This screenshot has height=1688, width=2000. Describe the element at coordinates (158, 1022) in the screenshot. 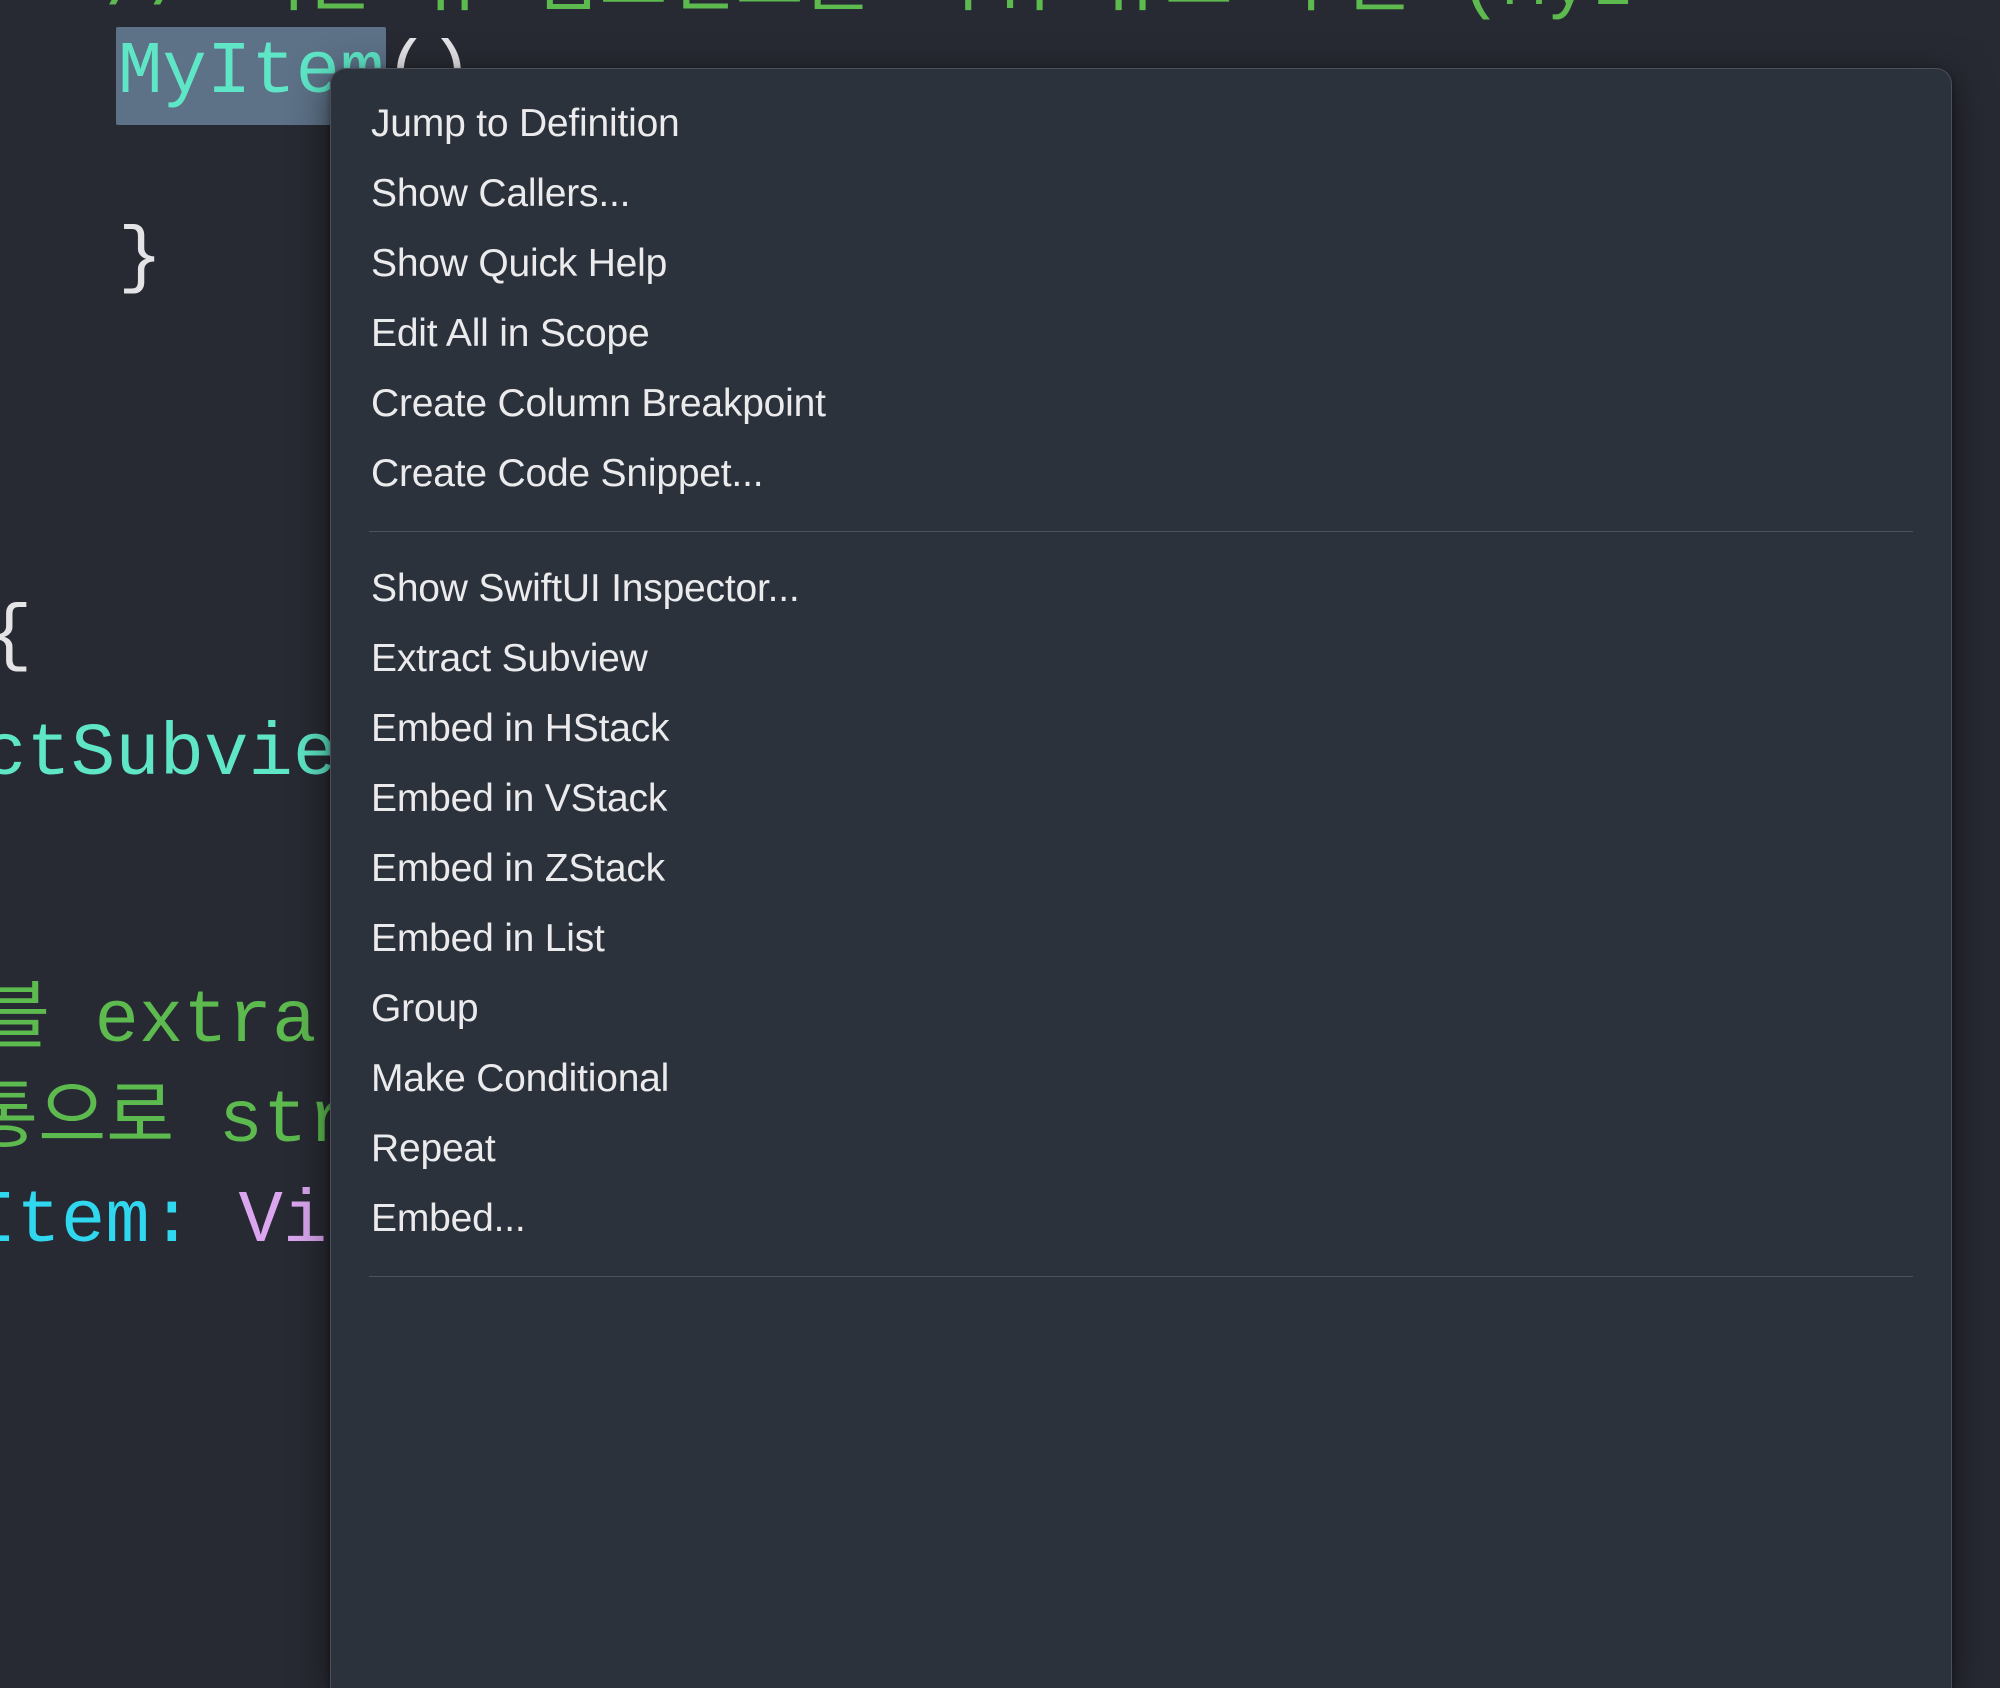

I see `code-line-comment-extract: 블 extra` at that location.